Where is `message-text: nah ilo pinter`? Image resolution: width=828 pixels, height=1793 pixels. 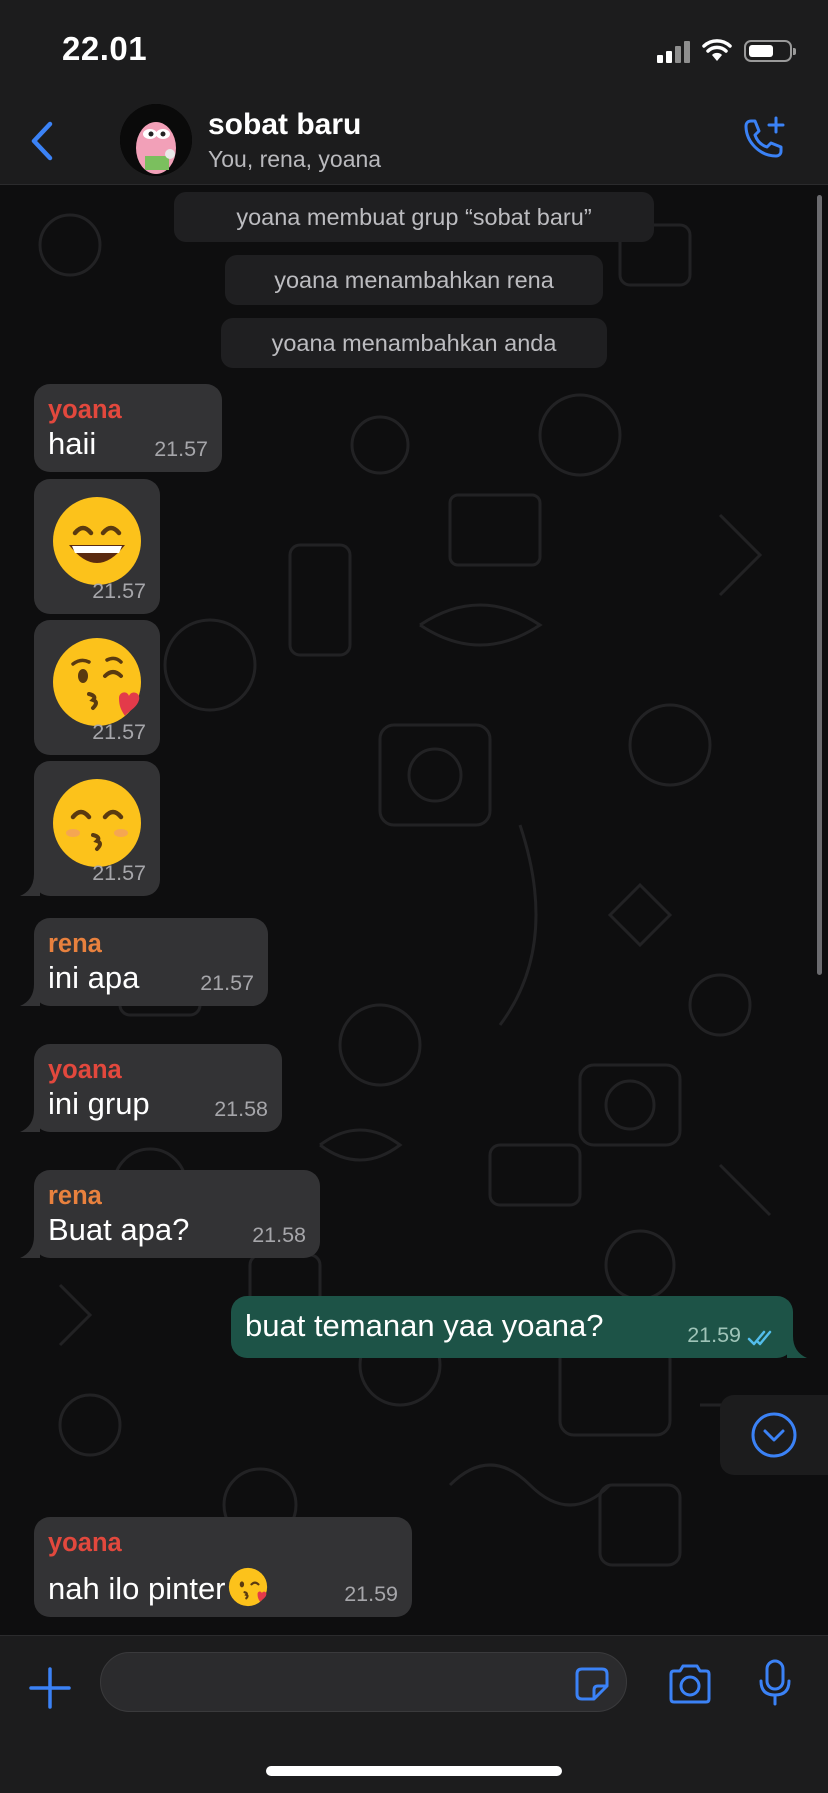
message-text: nah ilo pinter is located at coordinates (158, 1587).